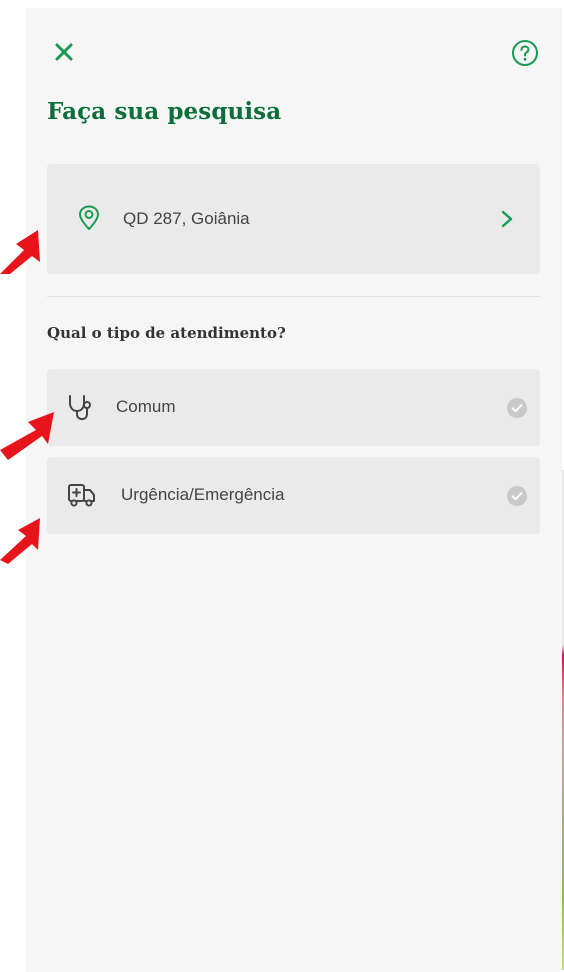 Image resolution: width=564 pixels, height=972 pixels. I want to click on location-selector: QD 287, Goiânia, so click(293, 219).